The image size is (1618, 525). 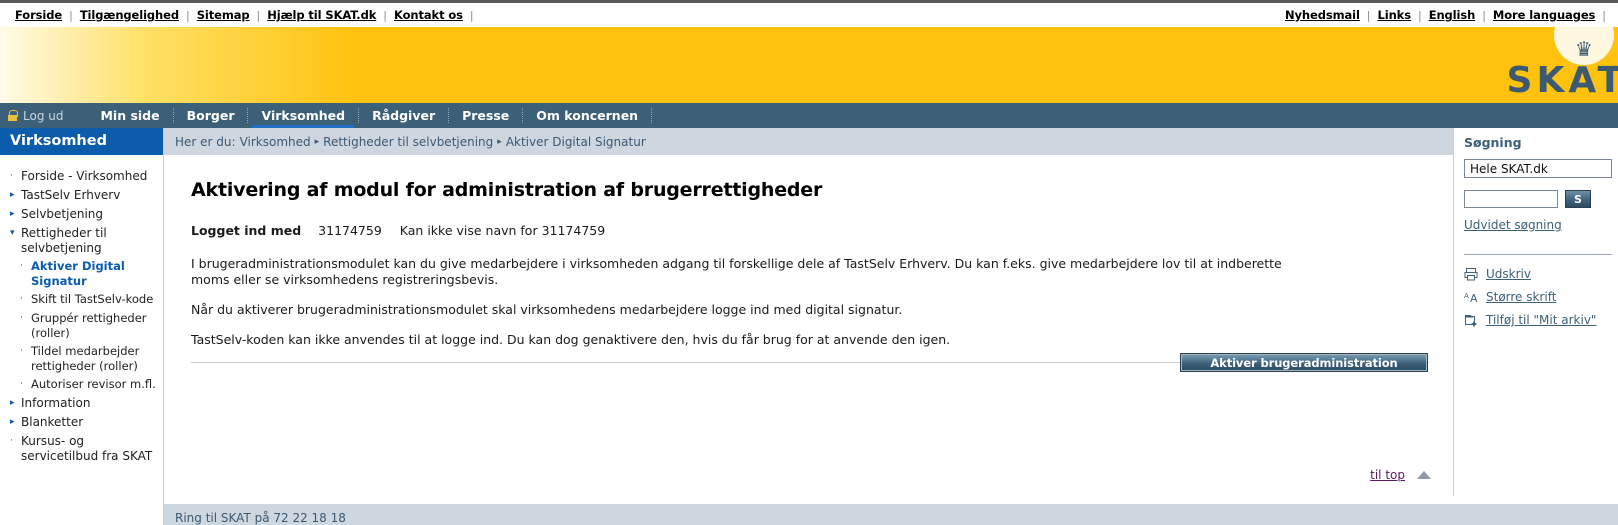 I want to click on top-link-right-3: More languages, so click(x=1544, y=15).